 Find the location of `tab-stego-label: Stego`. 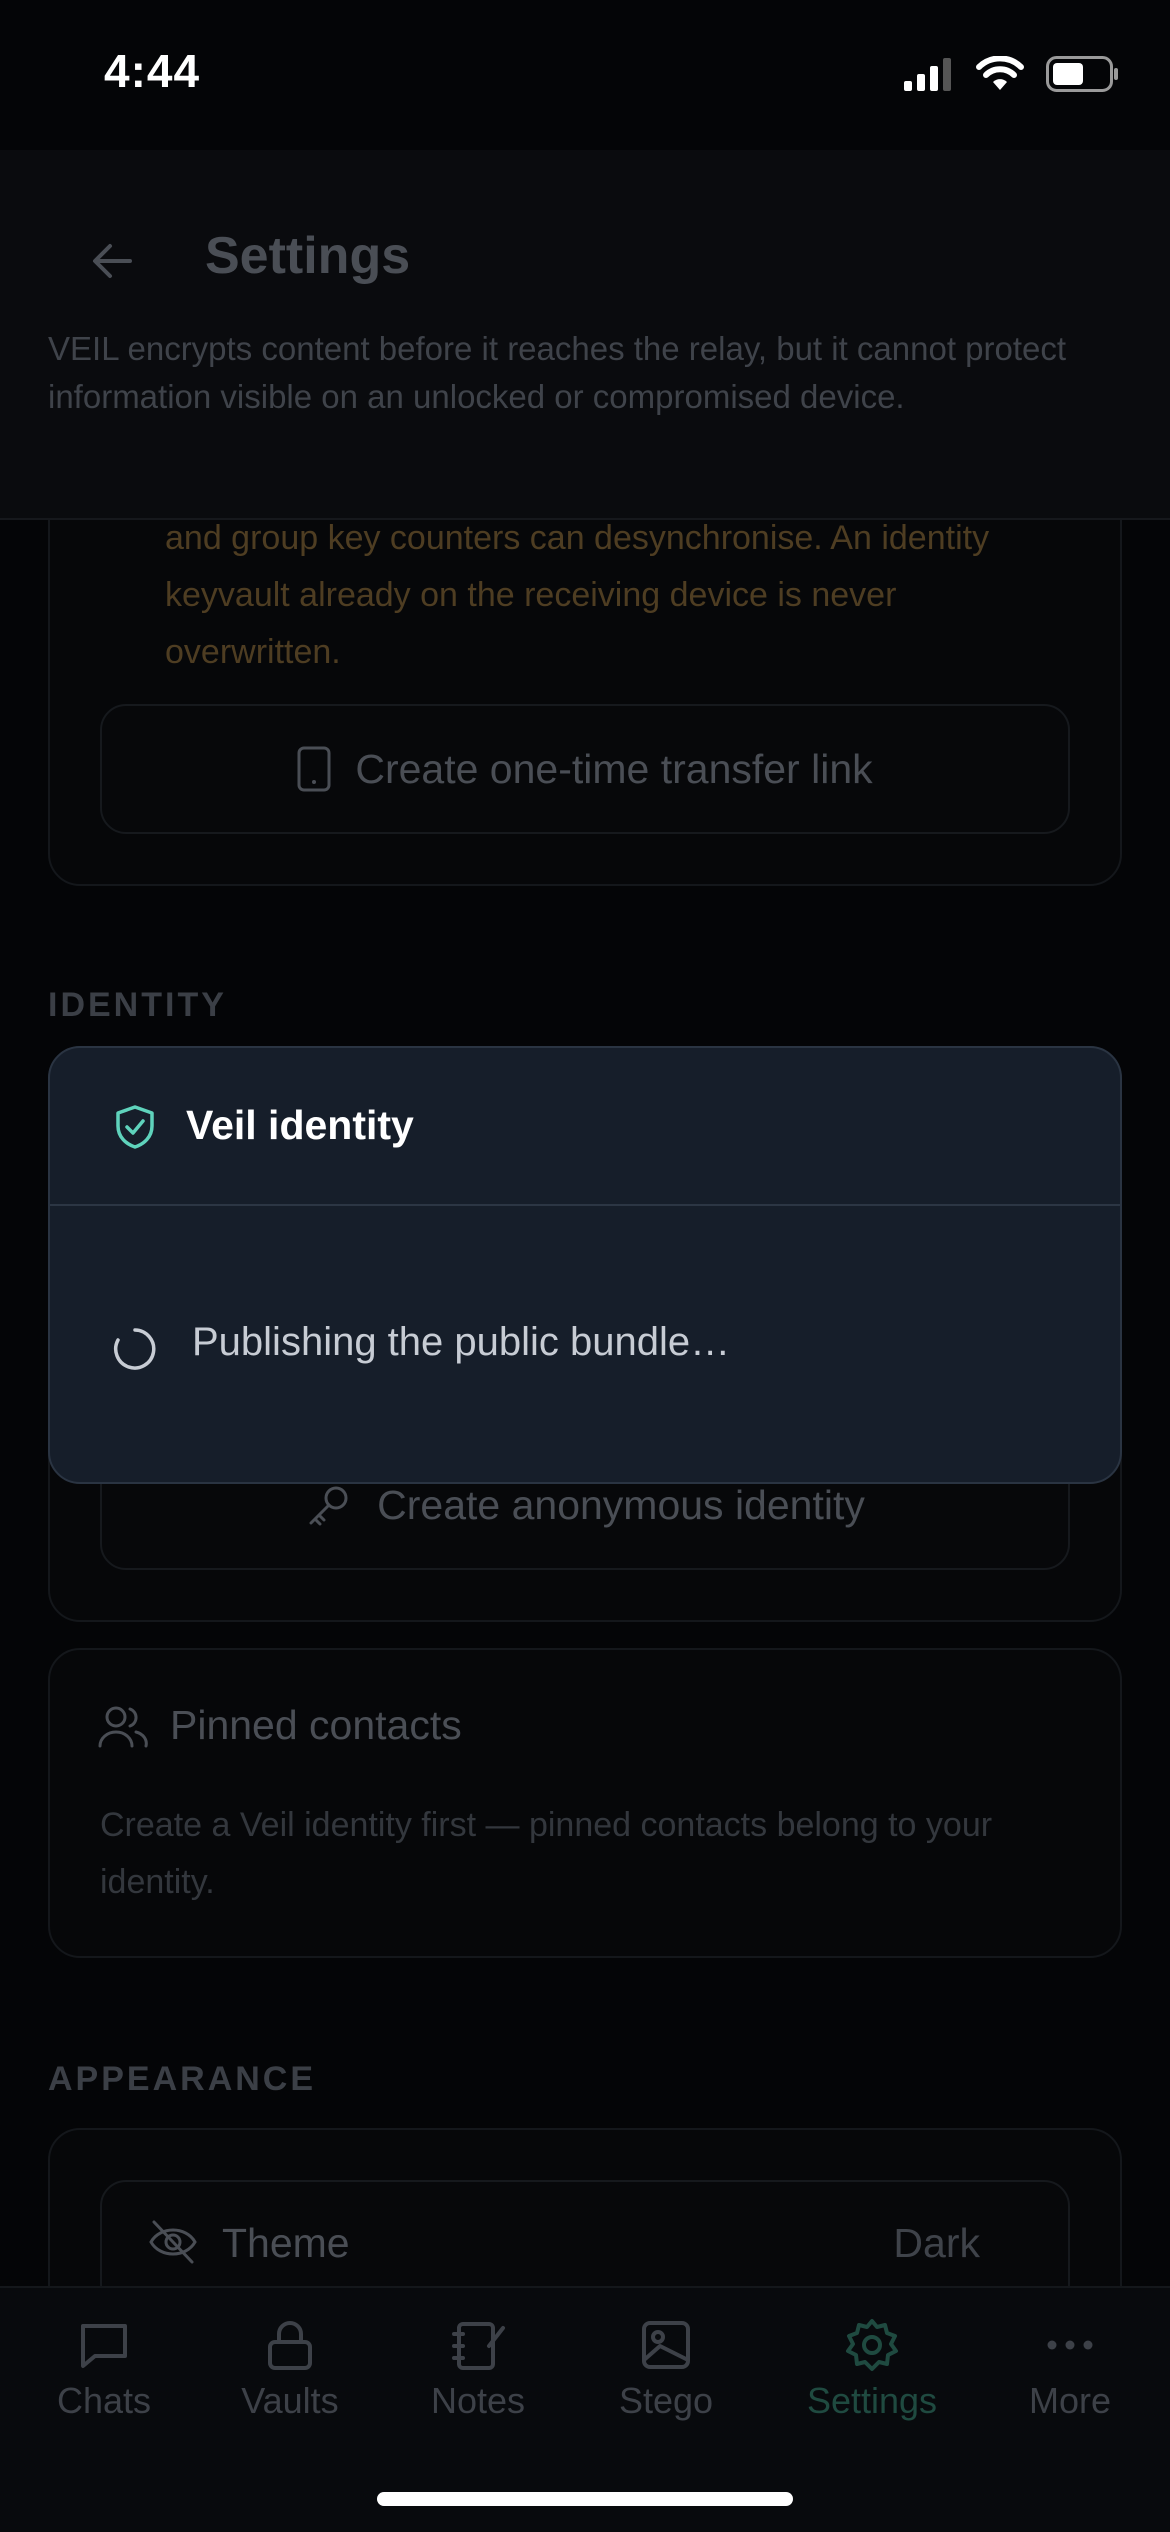

tab-stego-label: Stego is located at coordinates (666, 2400).